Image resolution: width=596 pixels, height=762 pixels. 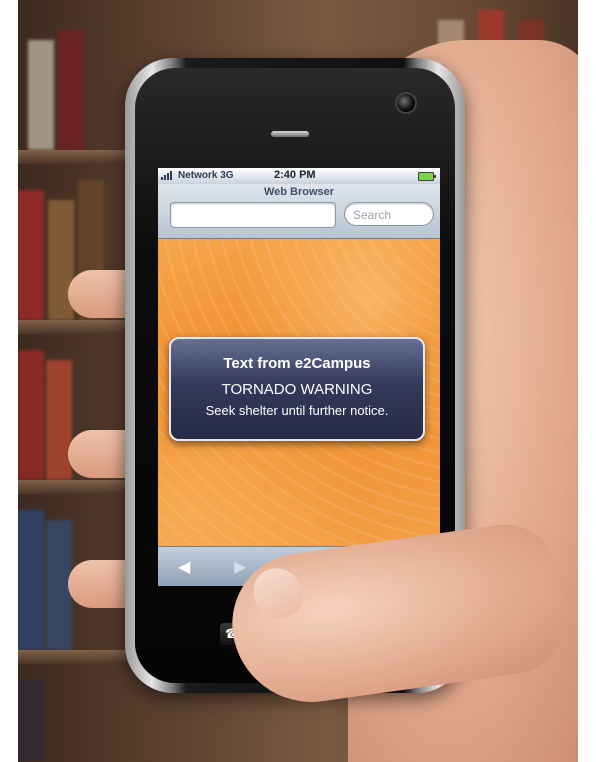 I want to click on alert-message: Seek shelter until further notice., so click(x=297, y=410).